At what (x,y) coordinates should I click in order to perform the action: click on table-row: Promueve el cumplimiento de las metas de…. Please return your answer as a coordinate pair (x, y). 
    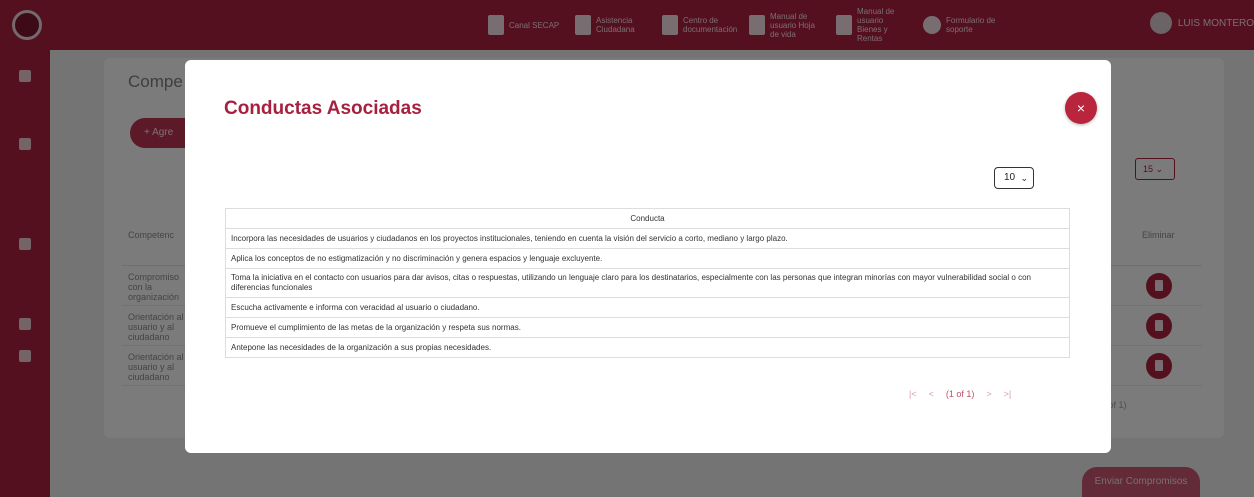
    Looking at the image, I should click on (647, 327).